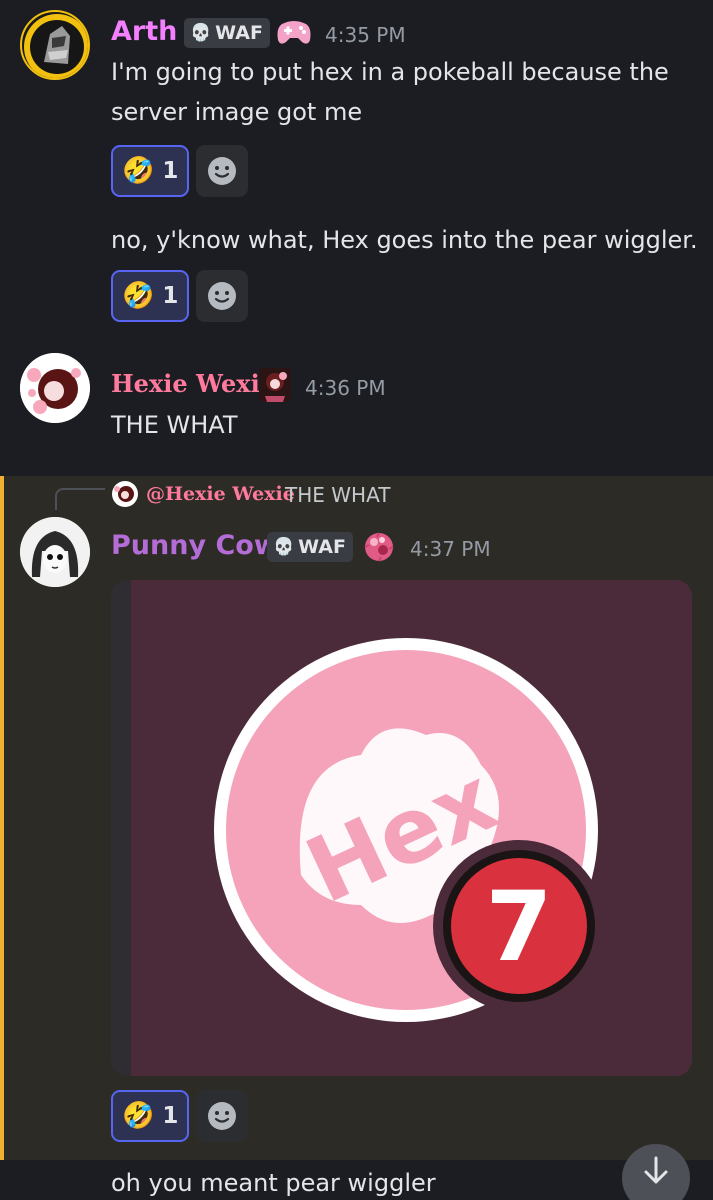 Image resolution: width=713 pixels, height=1200 pixels. I want to click on attachment-left-strip, so click(121, 828).